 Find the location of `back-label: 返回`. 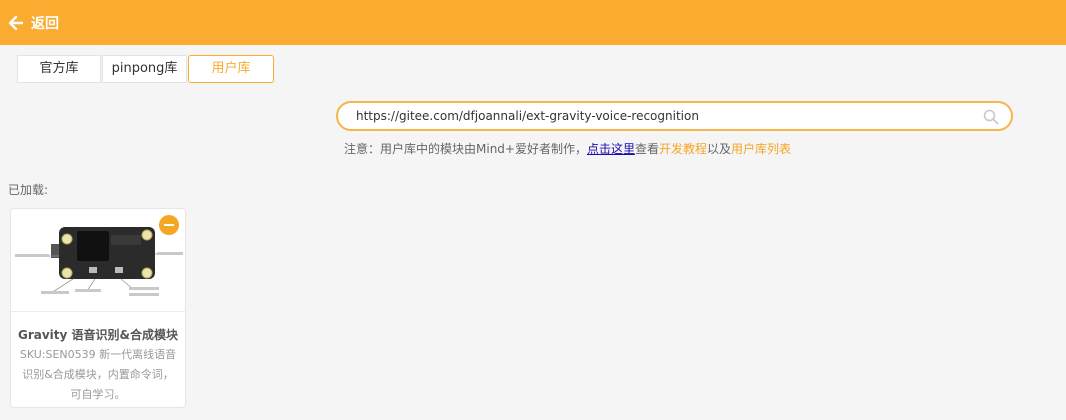

back-label: 返回 is located at coordinates (45, 23).